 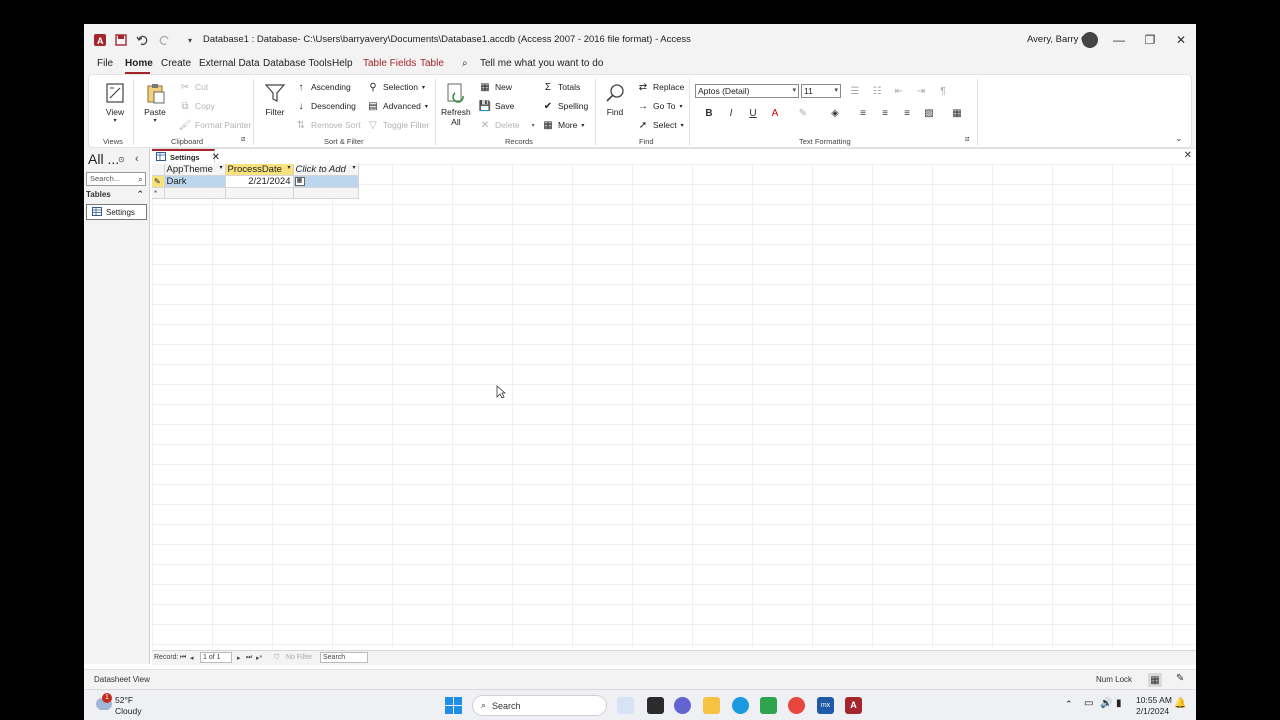 What do you see at coordinates (825, 705) in the screenshot?
I see `mx-app-icon: mx` at bounding box center [825, 705].